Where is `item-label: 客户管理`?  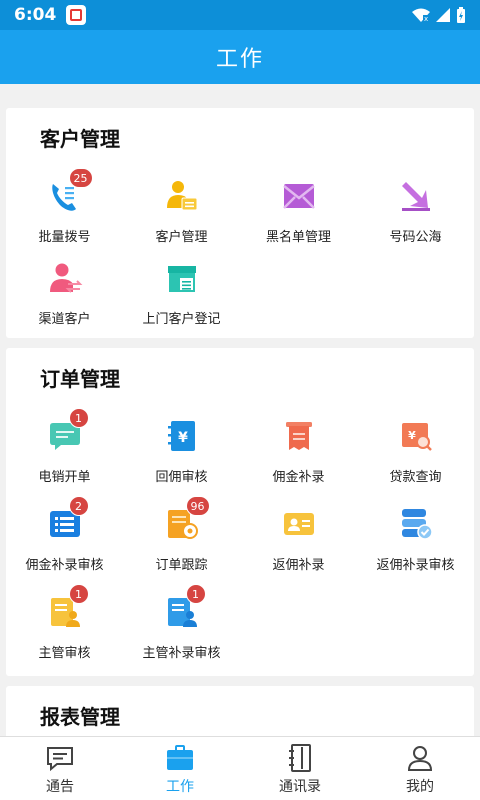
item-label: 客户管理 is located at coordinates (181, 237).